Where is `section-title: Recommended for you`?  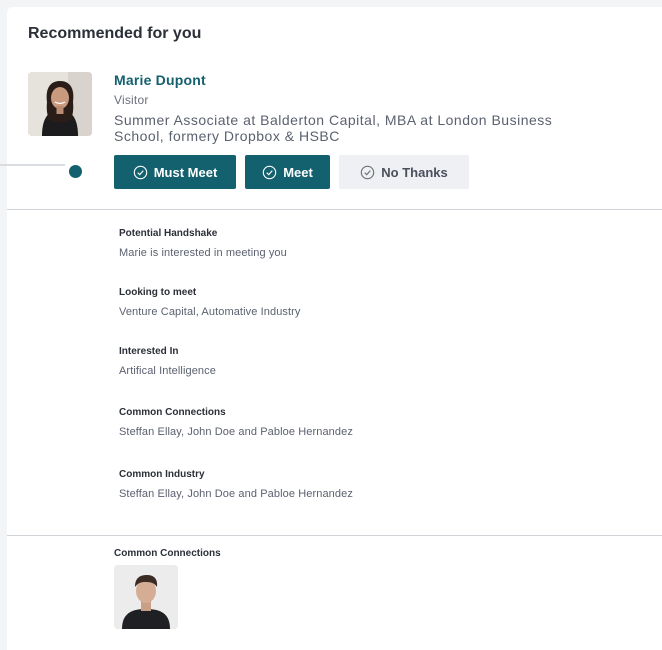
section-title: Recommended for you is located at coordinates (115, 33).